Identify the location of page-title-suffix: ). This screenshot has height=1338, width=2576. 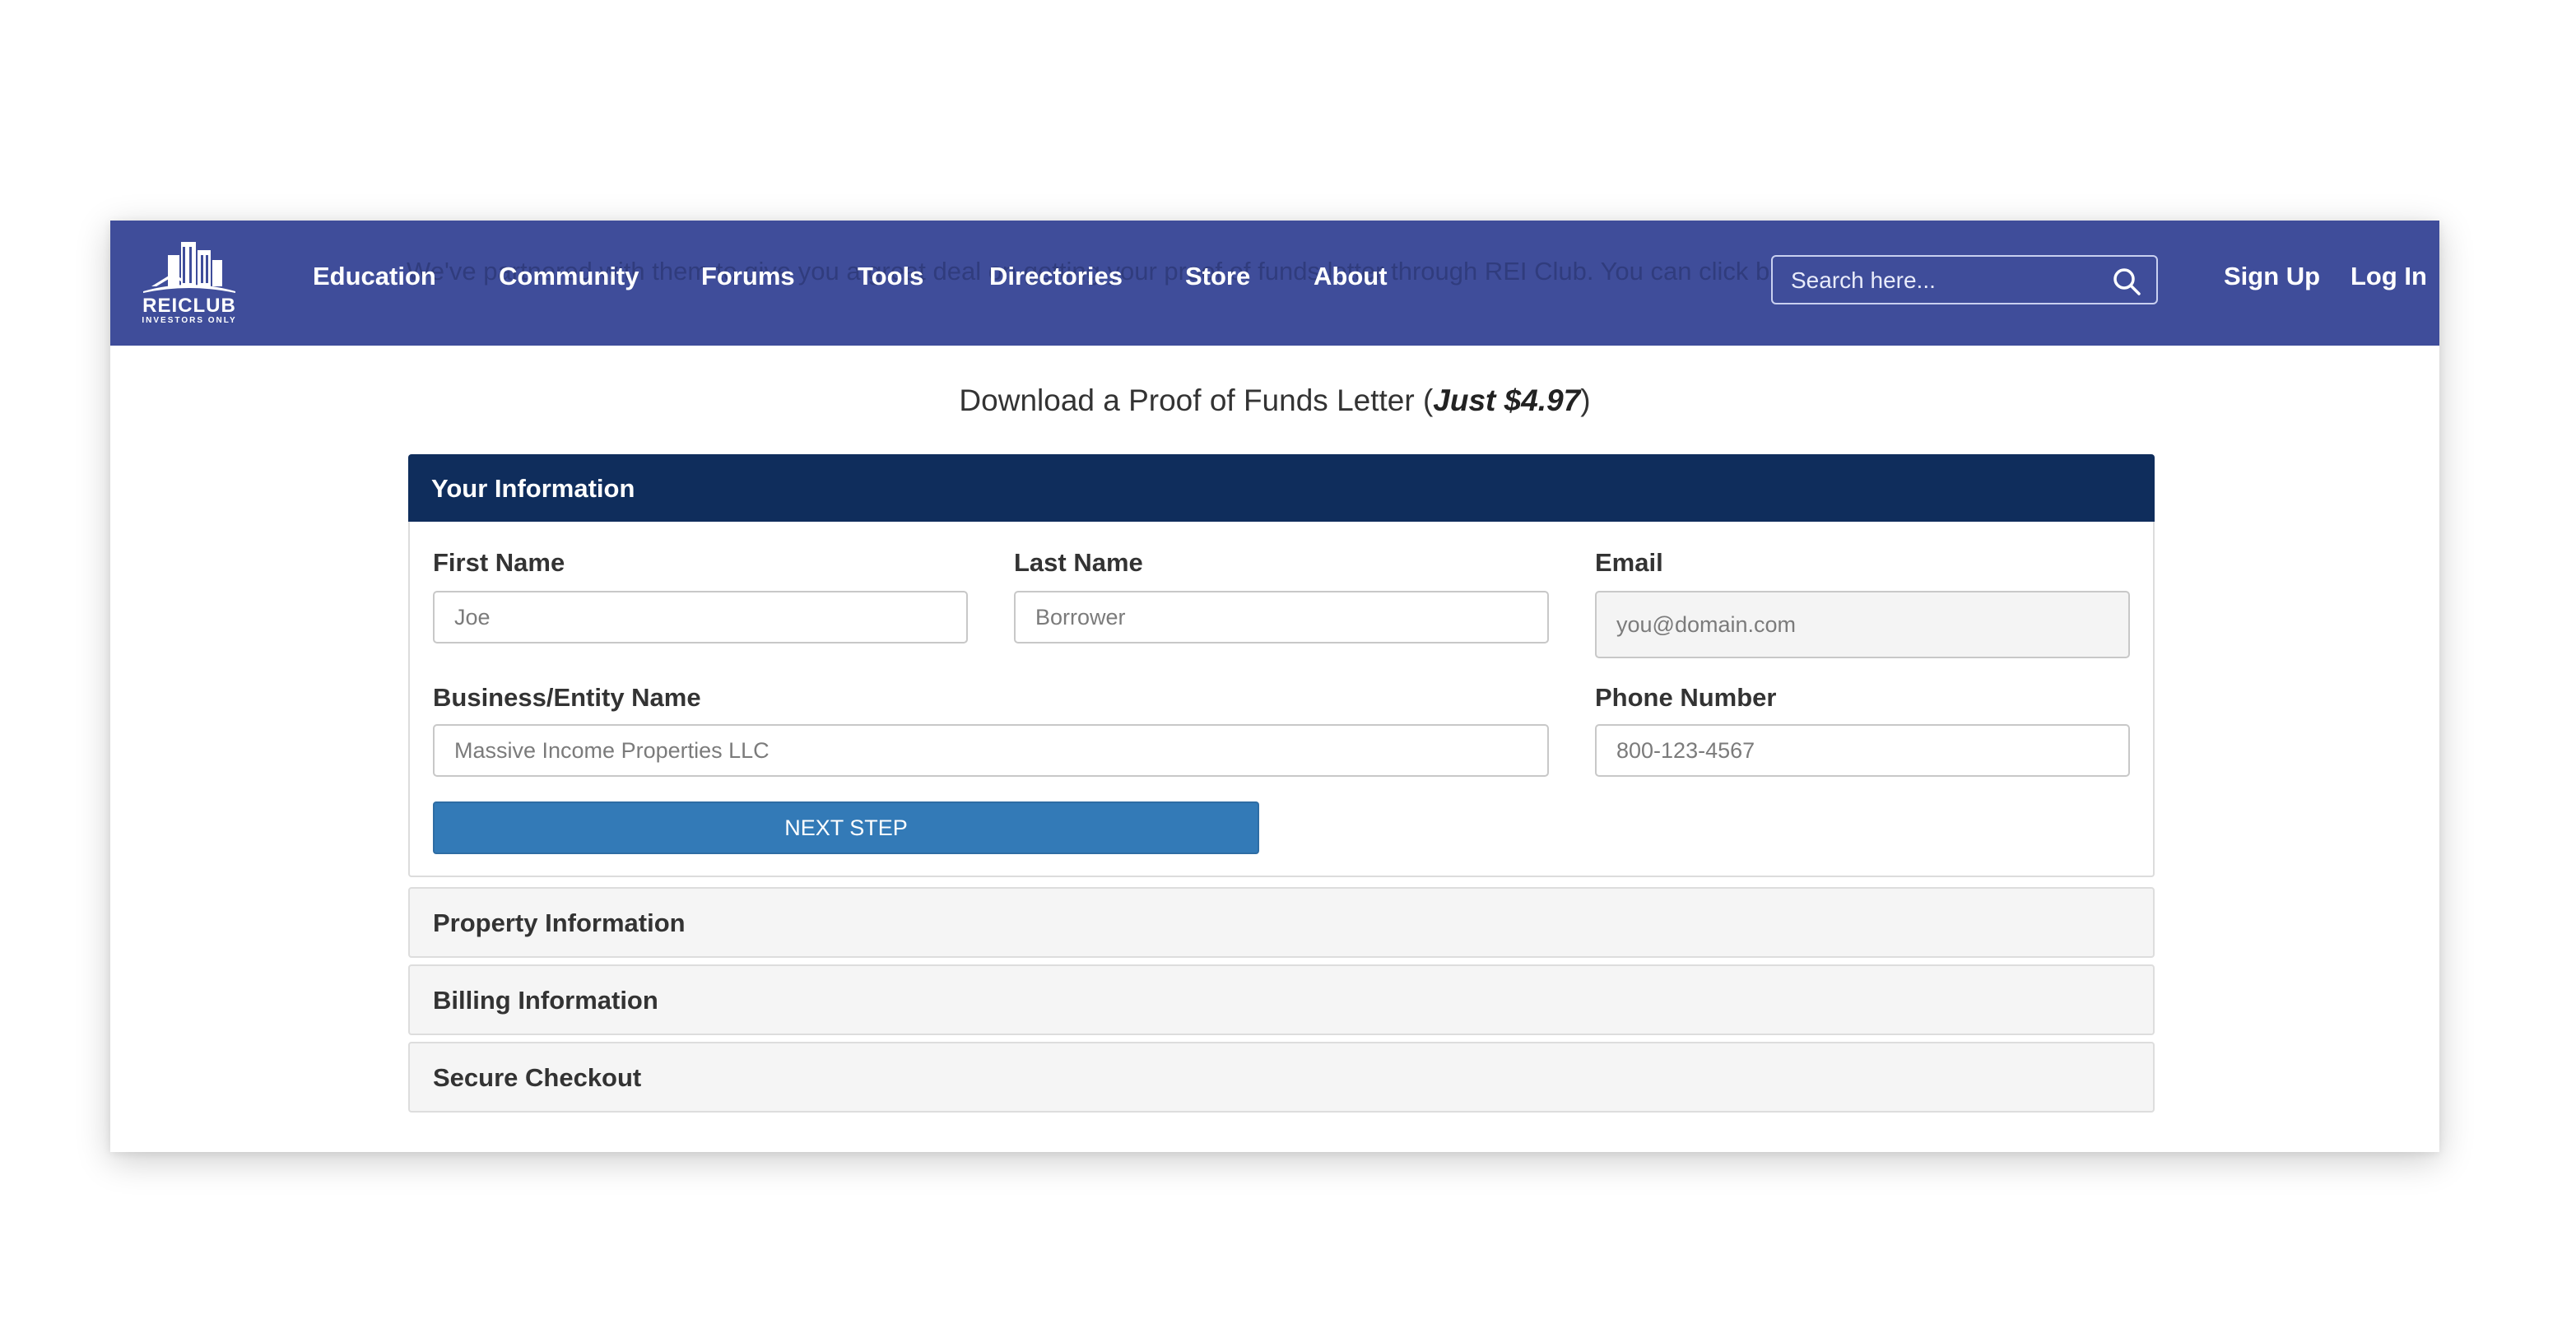
(1585, 400).